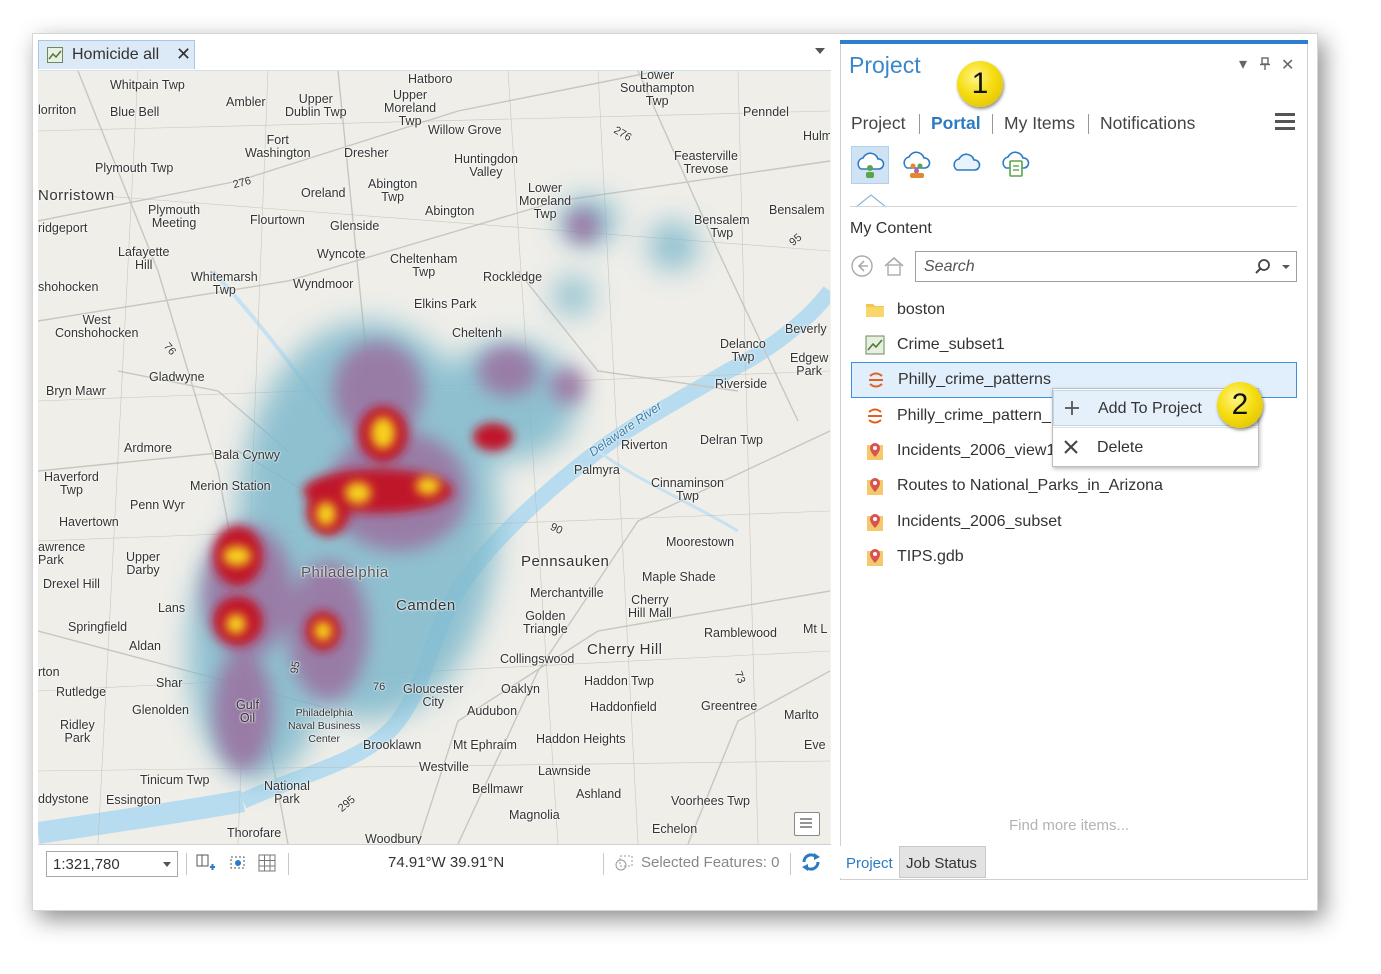  What do you see at coordinates (921, 309) in the screenshot?
I see `item-label: boston` at bounding box center [921, 309].